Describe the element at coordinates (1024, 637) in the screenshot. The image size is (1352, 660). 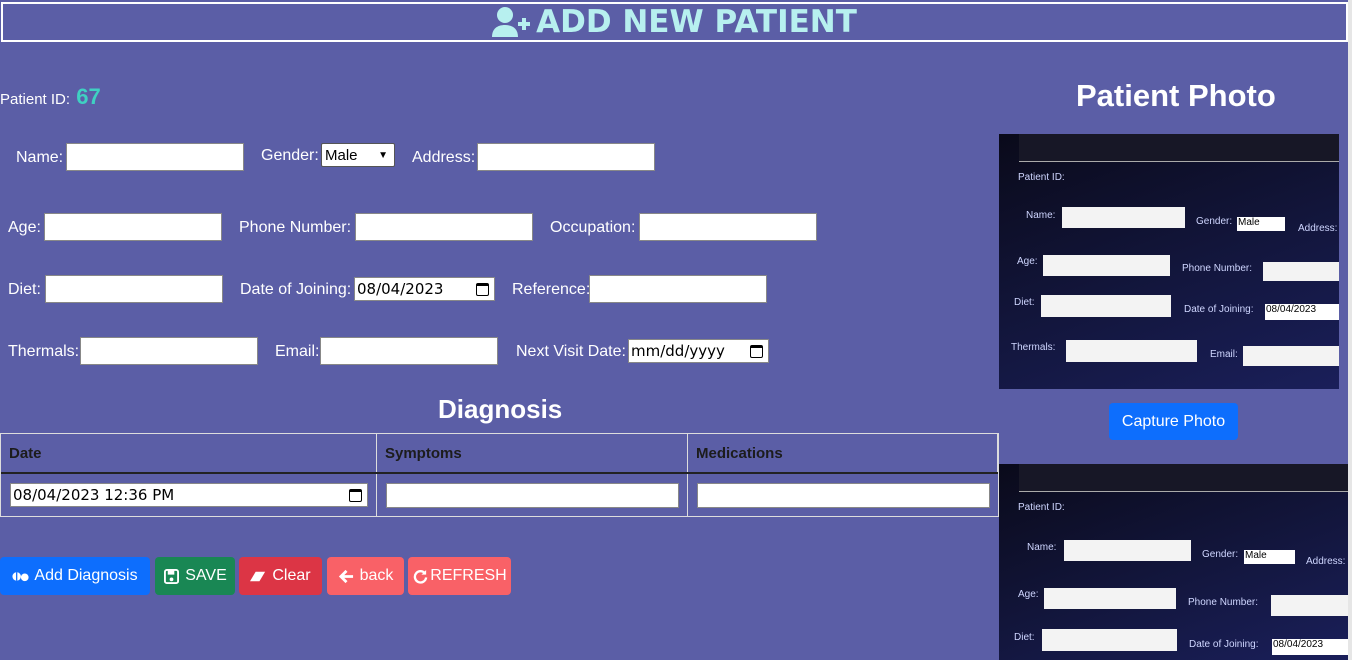
I see `photo-text: Diet:` at that location.